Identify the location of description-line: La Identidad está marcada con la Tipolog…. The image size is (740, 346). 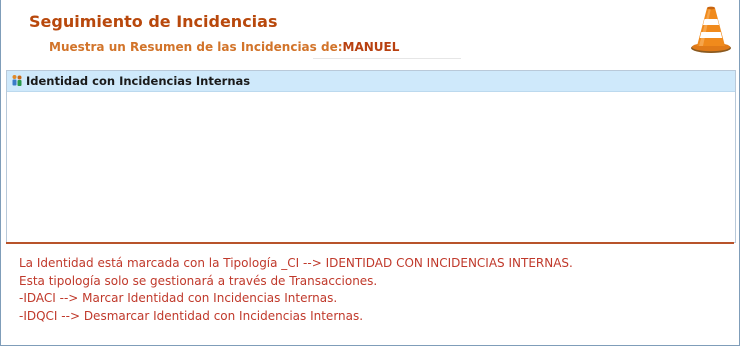
(296, 263).